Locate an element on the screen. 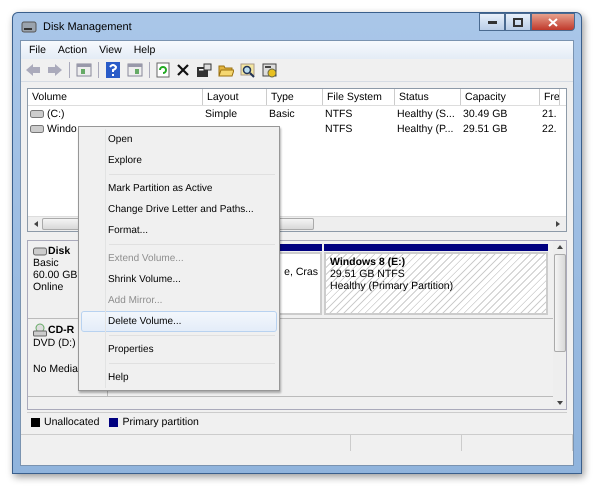 The width and height of the screenshot is (593, 487). minimize-button is located at coordinates (492, 22).